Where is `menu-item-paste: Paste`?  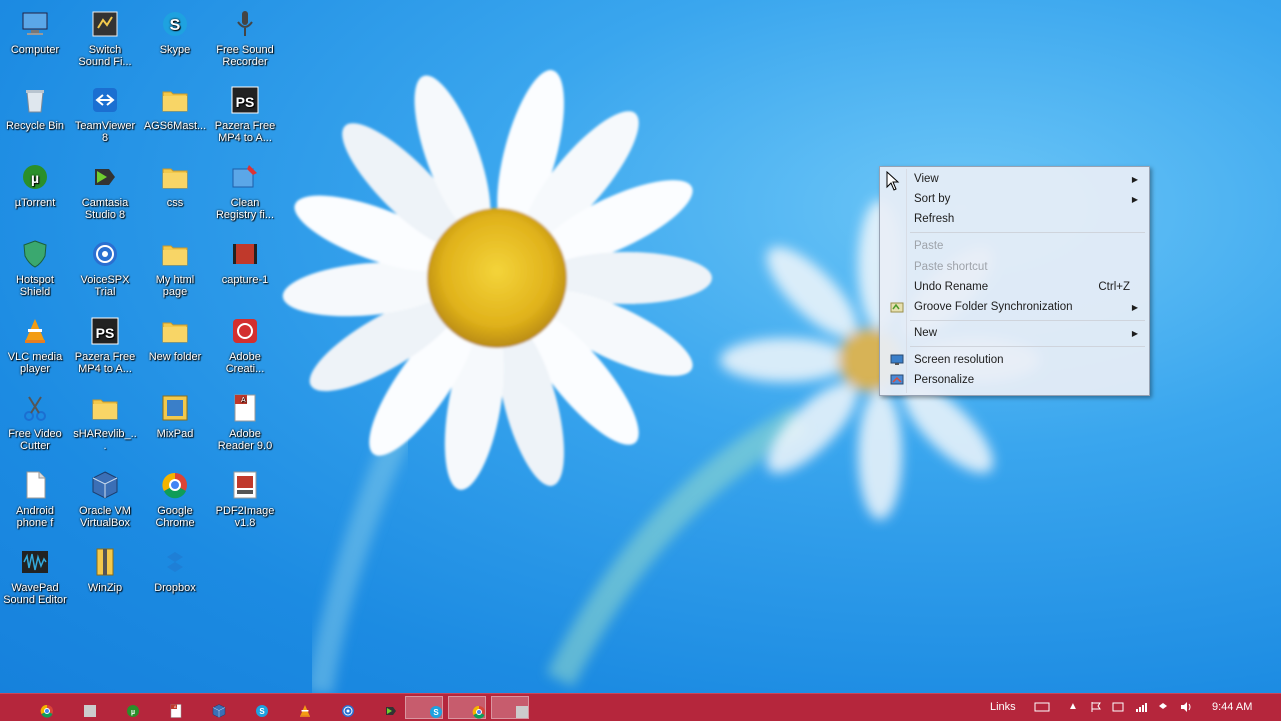 menu-item-paste: Paste is located at coordinates (1014, 246).